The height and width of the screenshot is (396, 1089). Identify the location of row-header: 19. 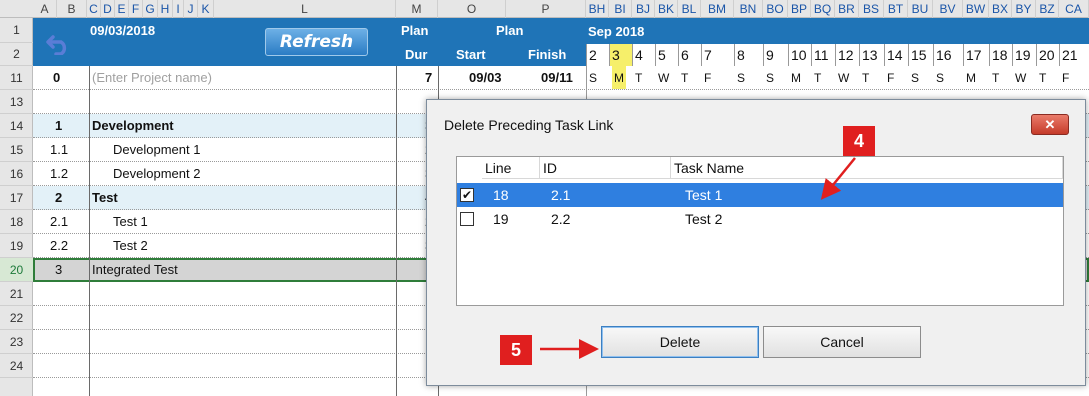
(16, 246).